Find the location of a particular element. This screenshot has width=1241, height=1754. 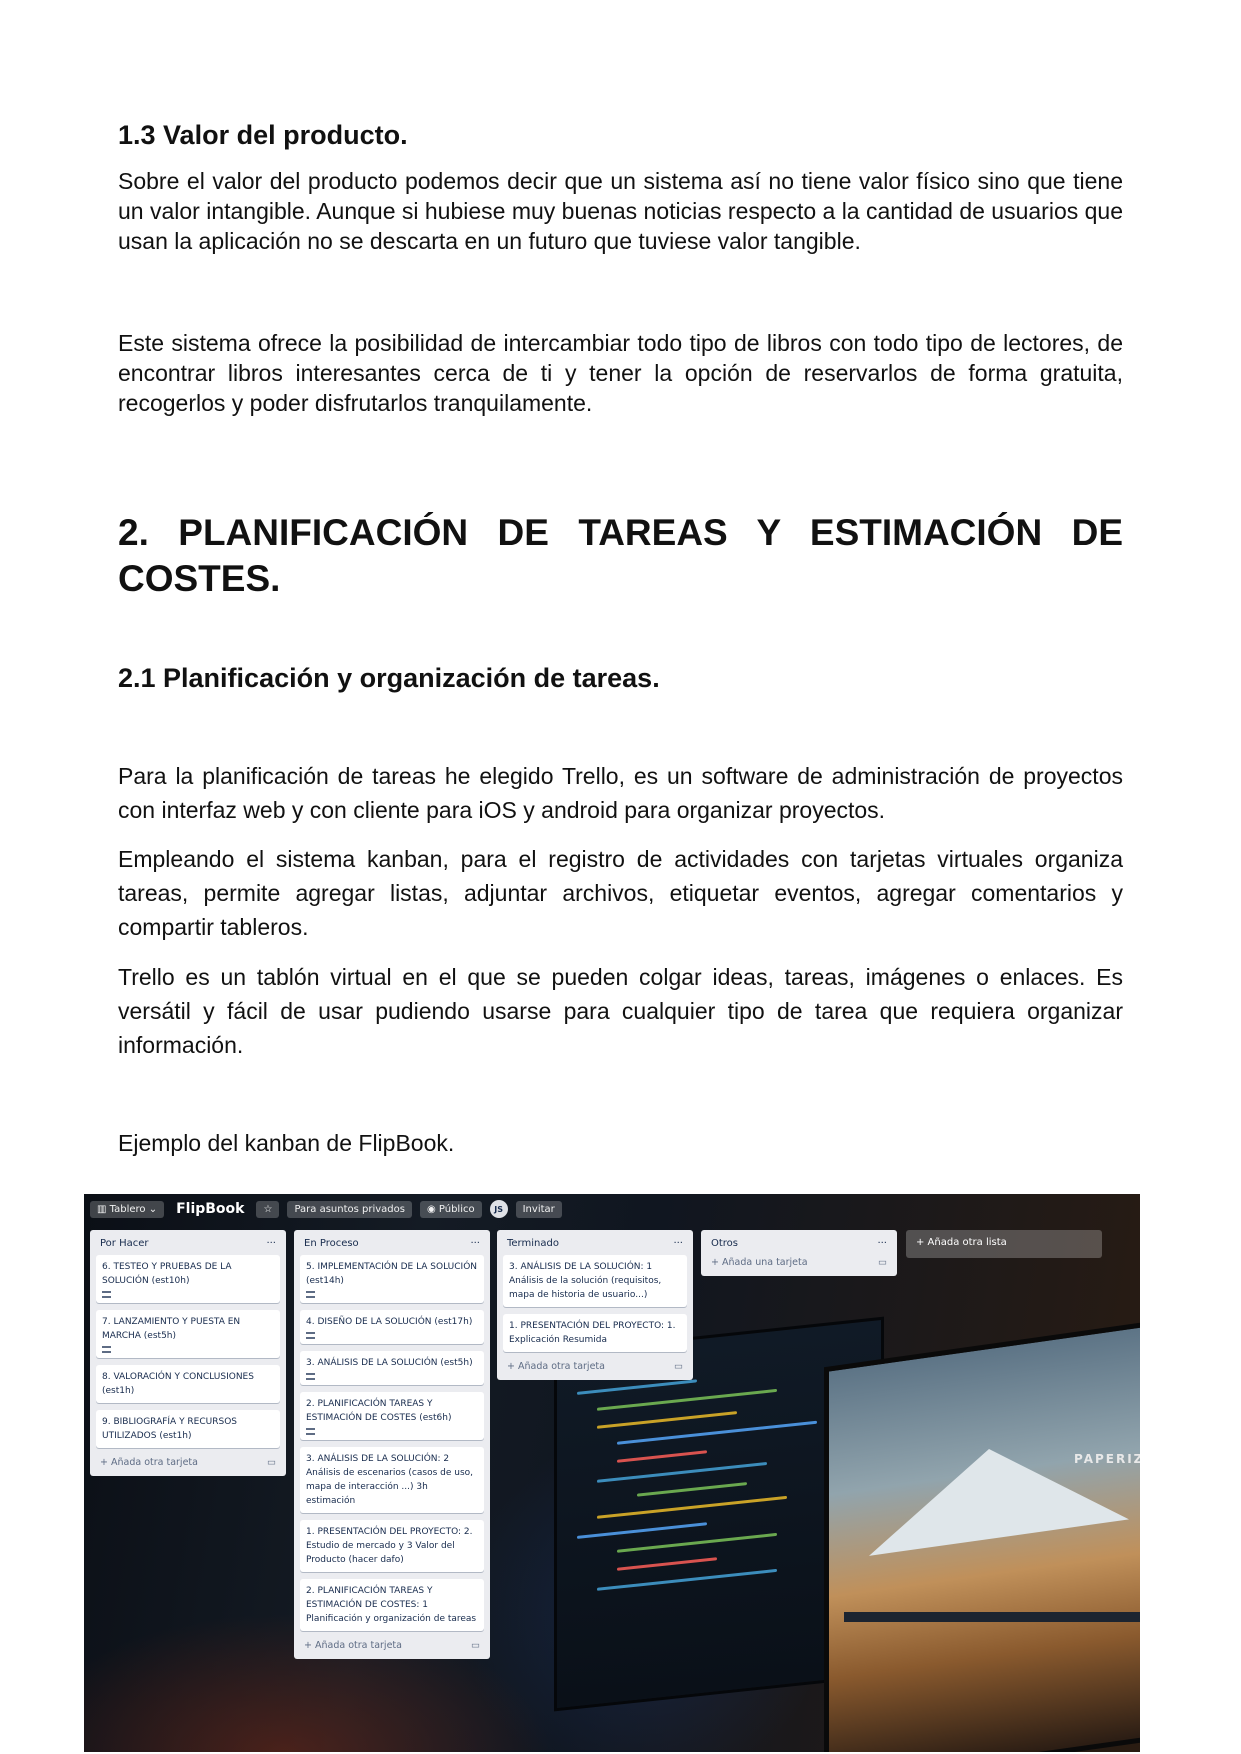

add-card-label: + Añada una tarjeta is located at coordinates (759, 1262).